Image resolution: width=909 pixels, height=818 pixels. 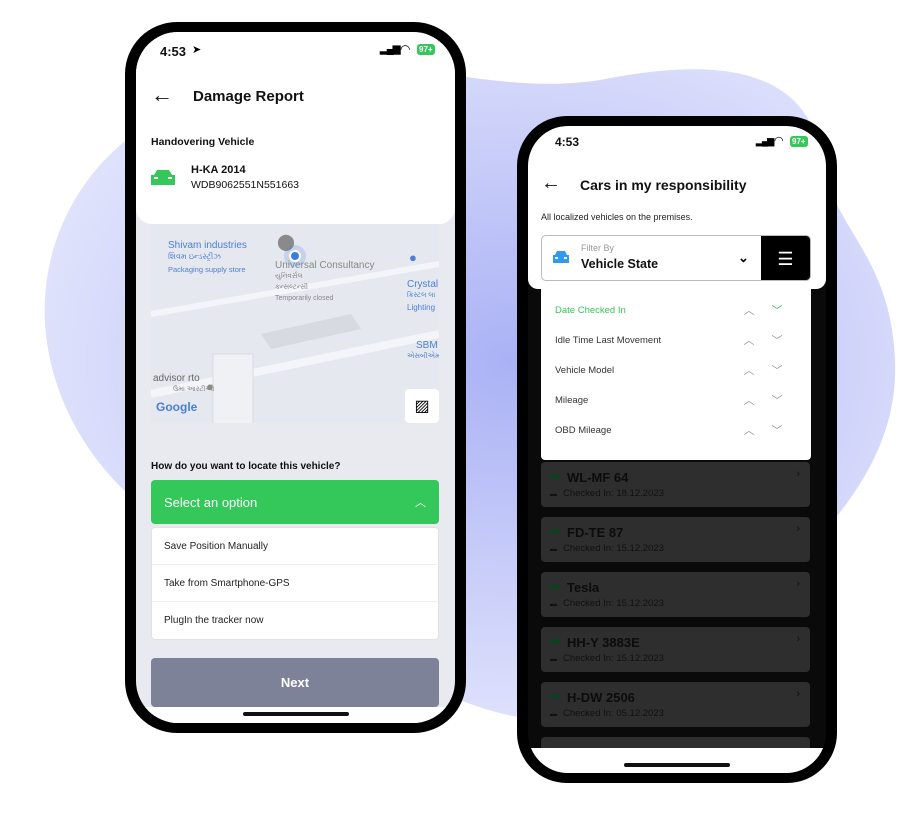 I want to click on shop-pin-icon: ●, so click(x=413, y=257).